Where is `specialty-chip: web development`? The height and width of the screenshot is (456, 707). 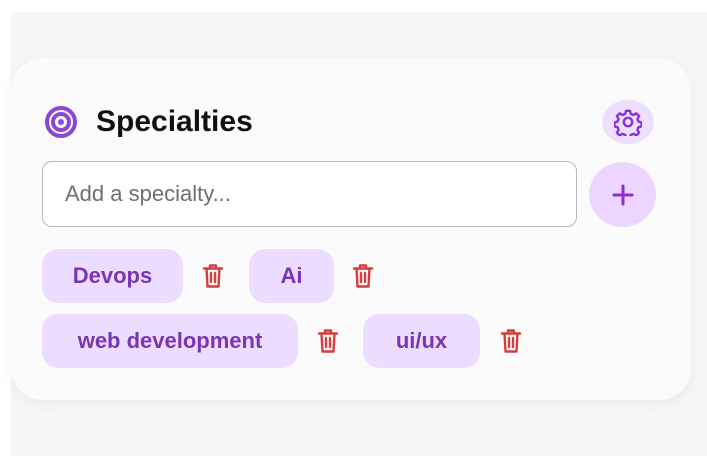 specialty-chip: web development is located at coordinates (170, 341).